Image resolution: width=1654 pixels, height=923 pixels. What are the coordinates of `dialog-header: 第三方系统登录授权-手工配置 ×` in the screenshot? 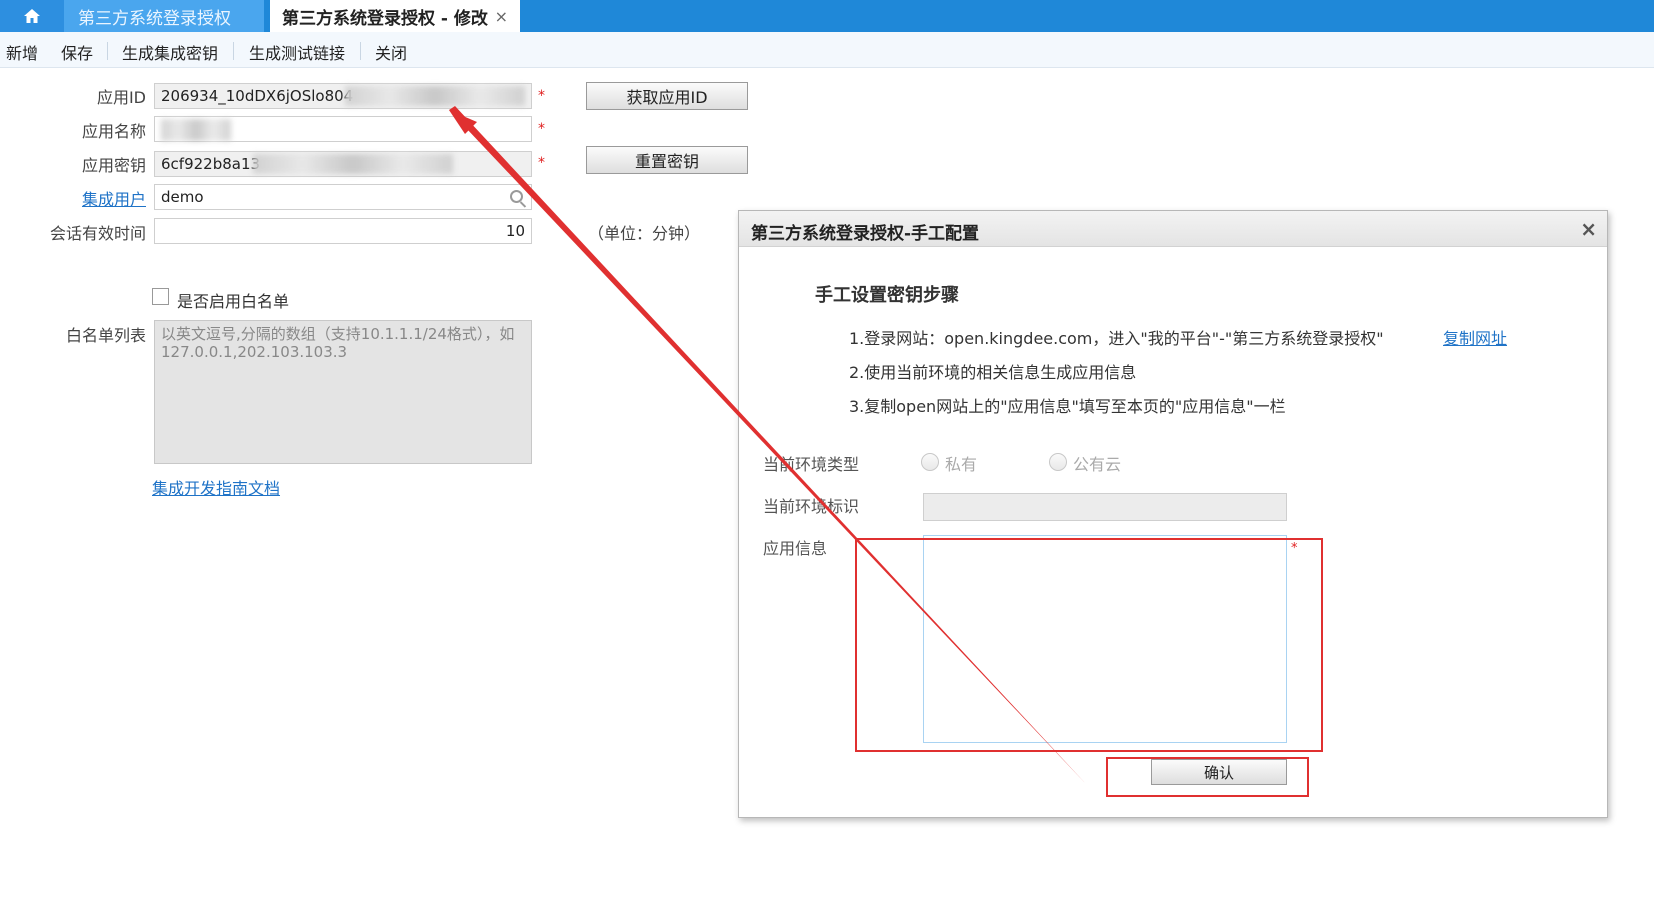 It's located at (1173, 229).